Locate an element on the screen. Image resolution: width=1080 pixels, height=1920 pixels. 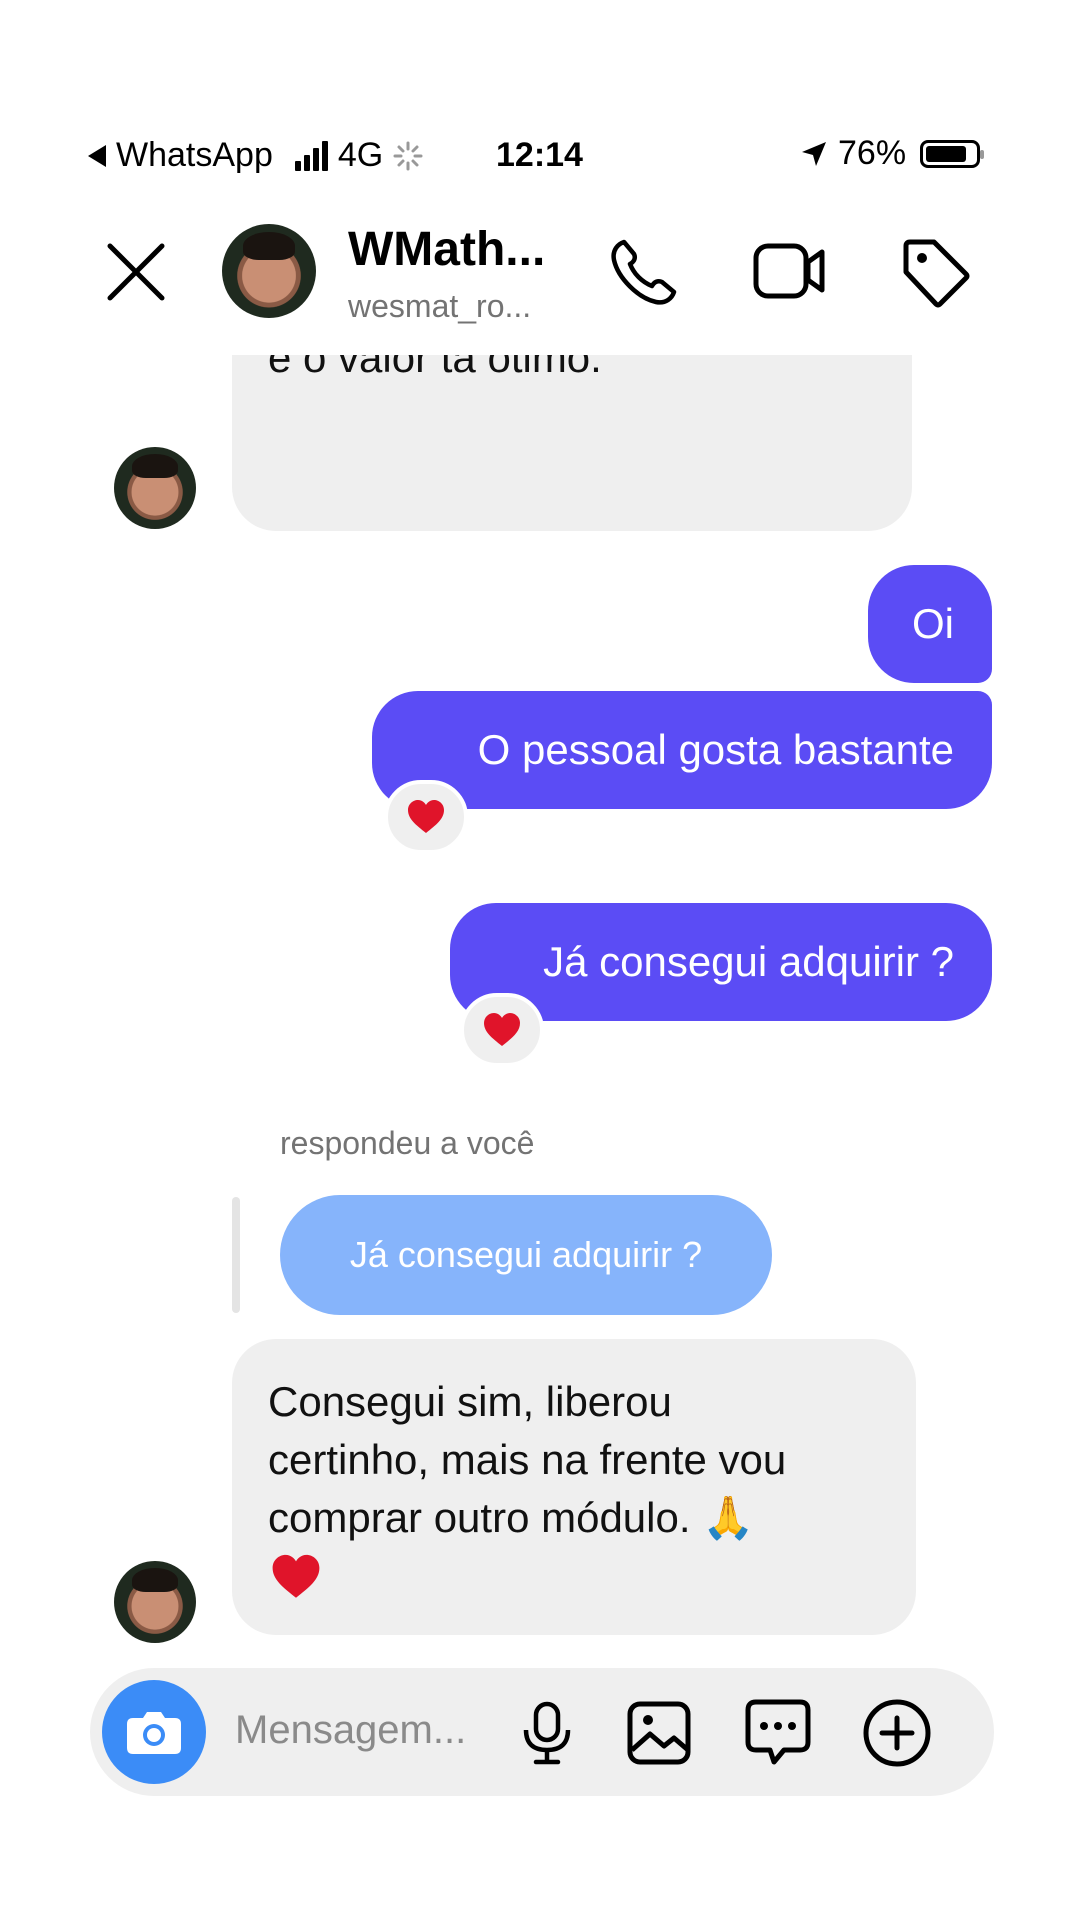
close-icon is located at coordinates (136, 272).